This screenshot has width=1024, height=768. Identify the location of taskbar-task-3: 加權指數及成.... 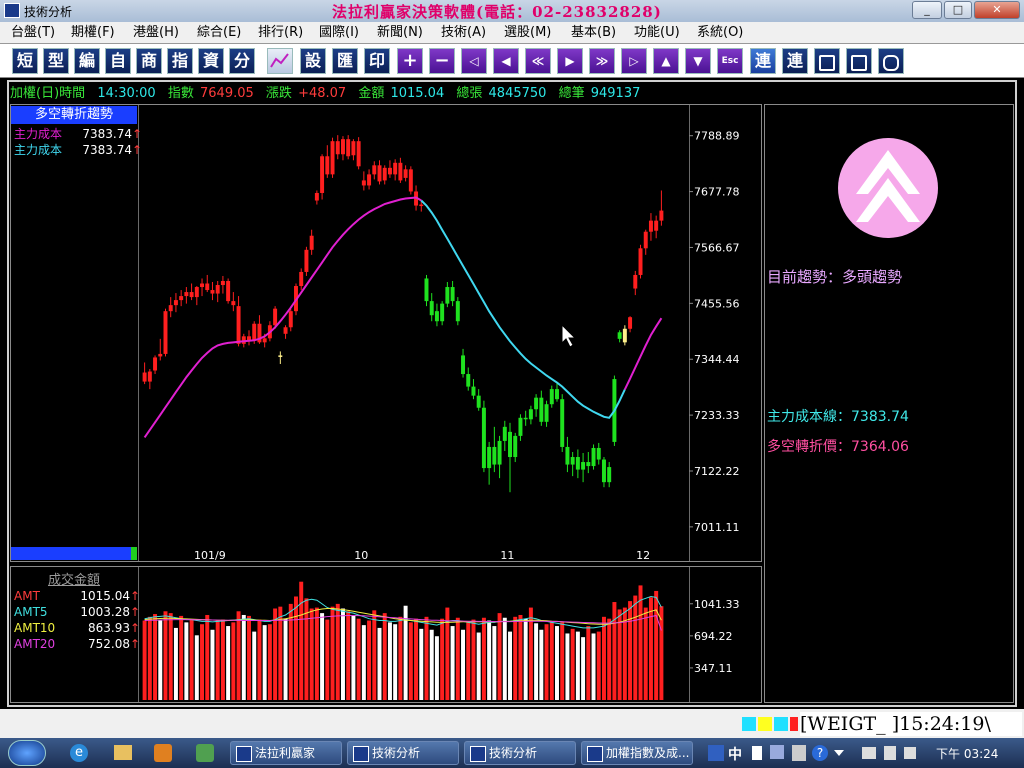
(637, 753).